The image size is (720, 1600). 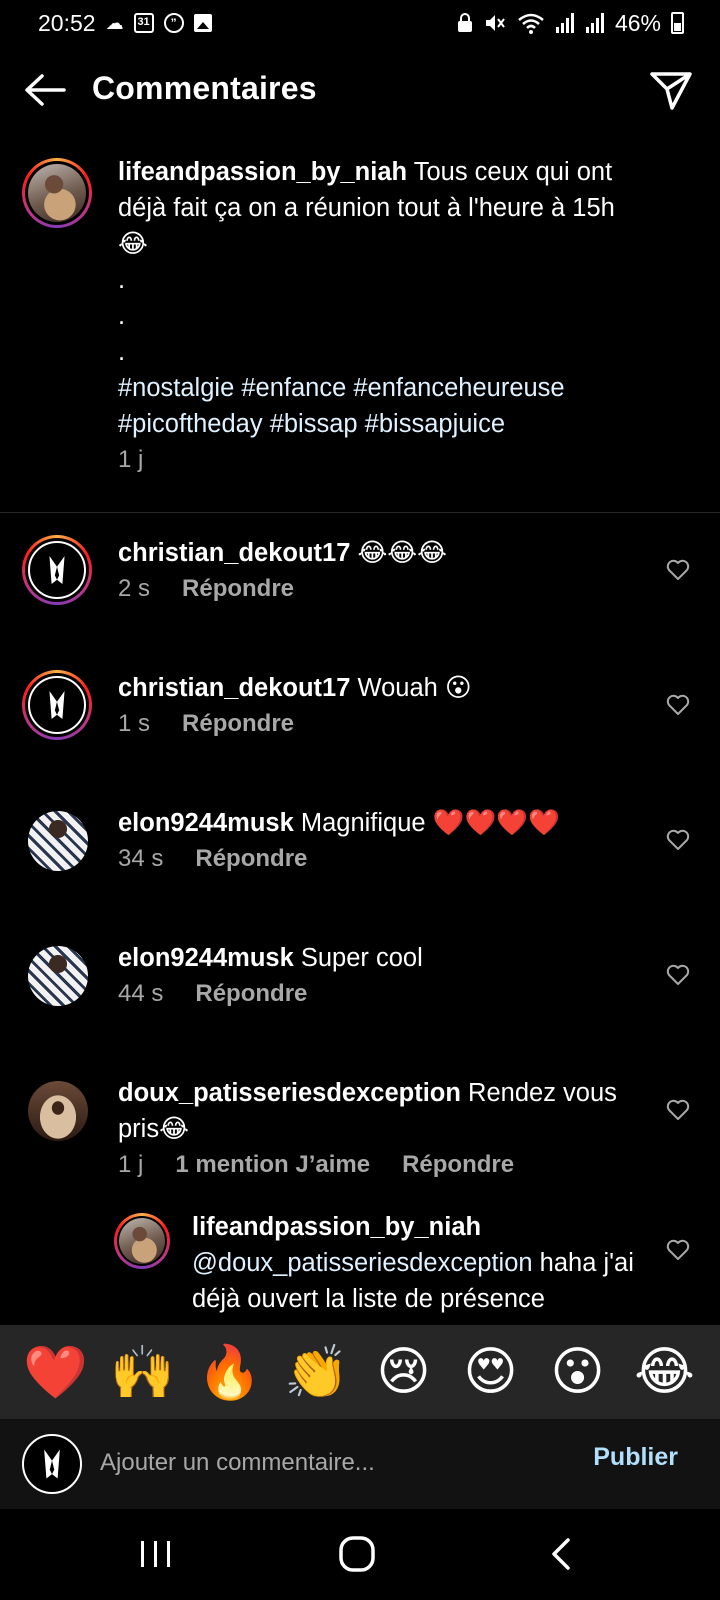 I want to click on comment-text: elon9244musk Super cool, so click(x=383, y=958).